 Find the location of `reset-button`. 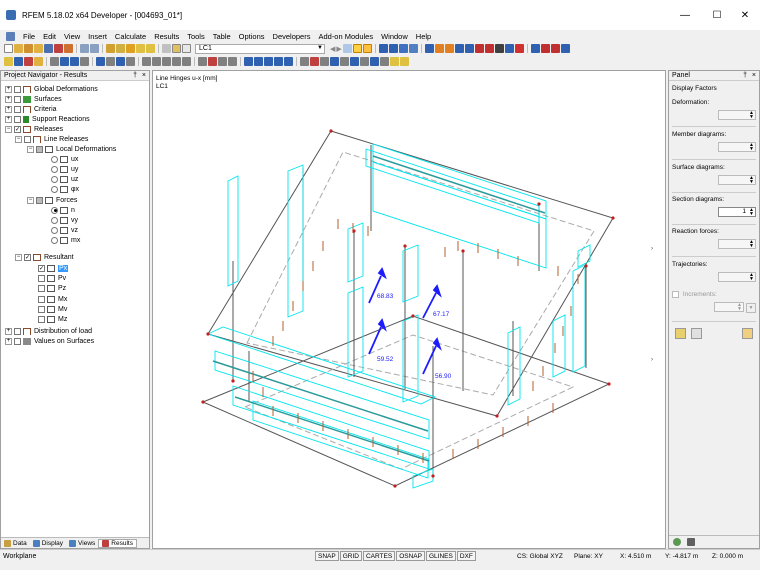

reset-button is located at coordinates (696, 333).